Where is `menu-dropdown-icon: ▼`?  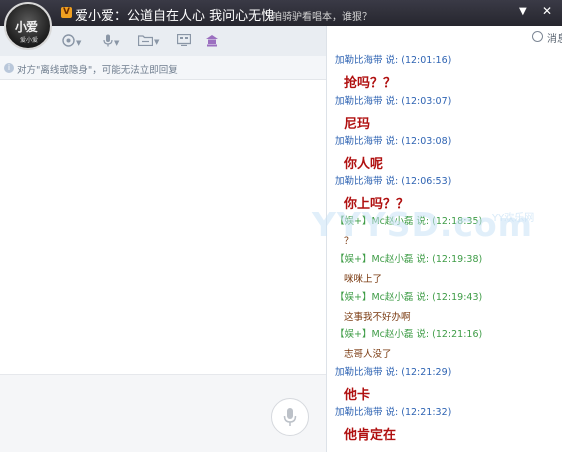 menu-dropdown-icon: ▼ is located at coordinates (523, 11).